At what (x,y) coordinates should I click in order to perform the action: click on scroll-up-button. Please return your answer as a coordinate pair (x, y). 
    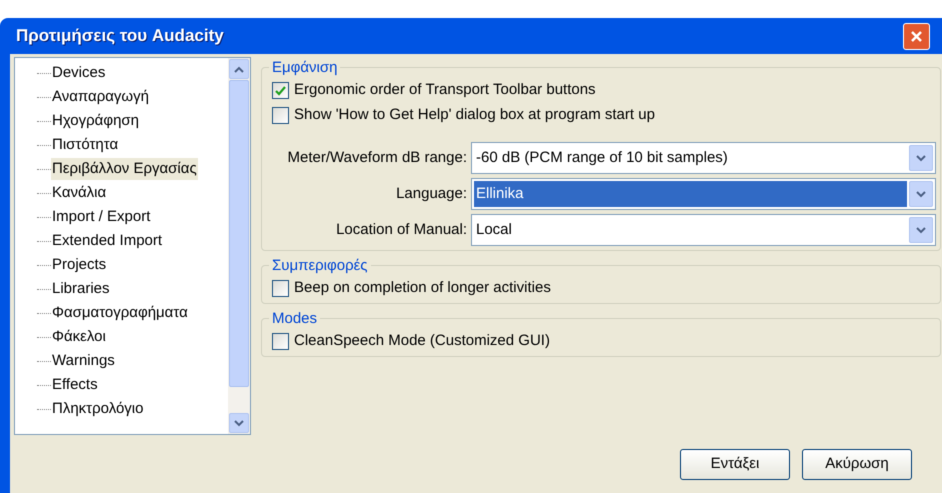
    Looking at the image, I should click on (239, 69).